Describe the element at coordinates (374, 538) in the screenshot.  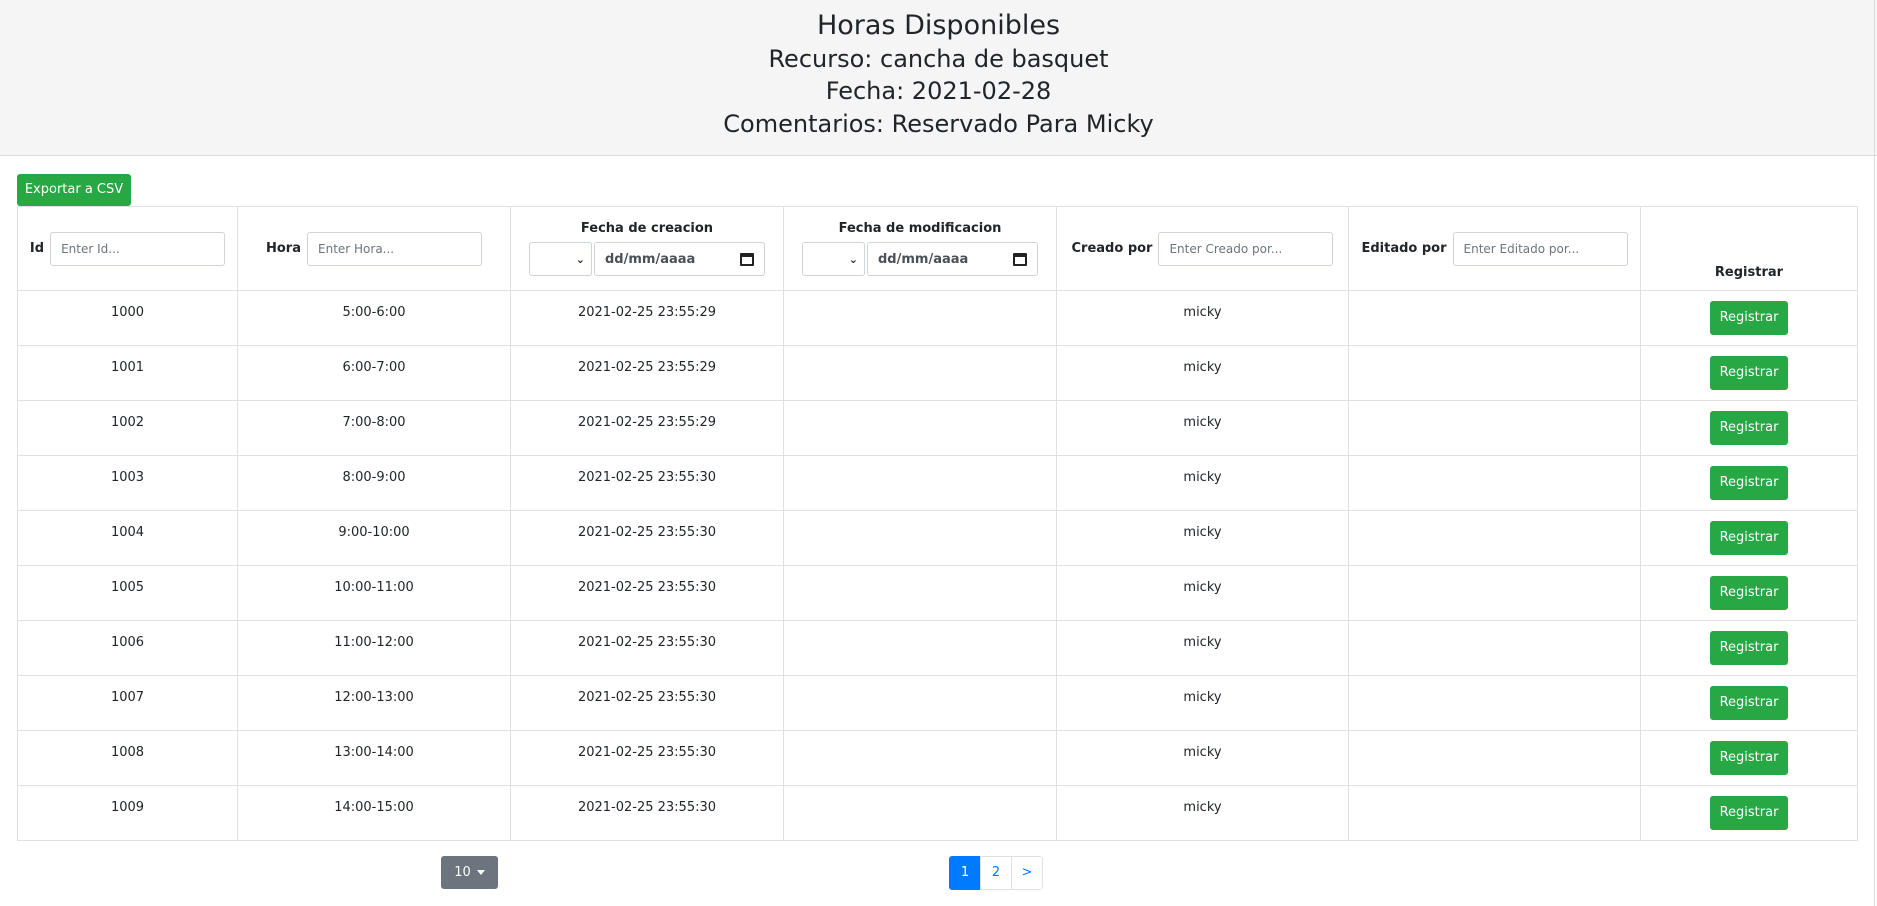
I see `cell-hora: 9:00-10:00` at that location.